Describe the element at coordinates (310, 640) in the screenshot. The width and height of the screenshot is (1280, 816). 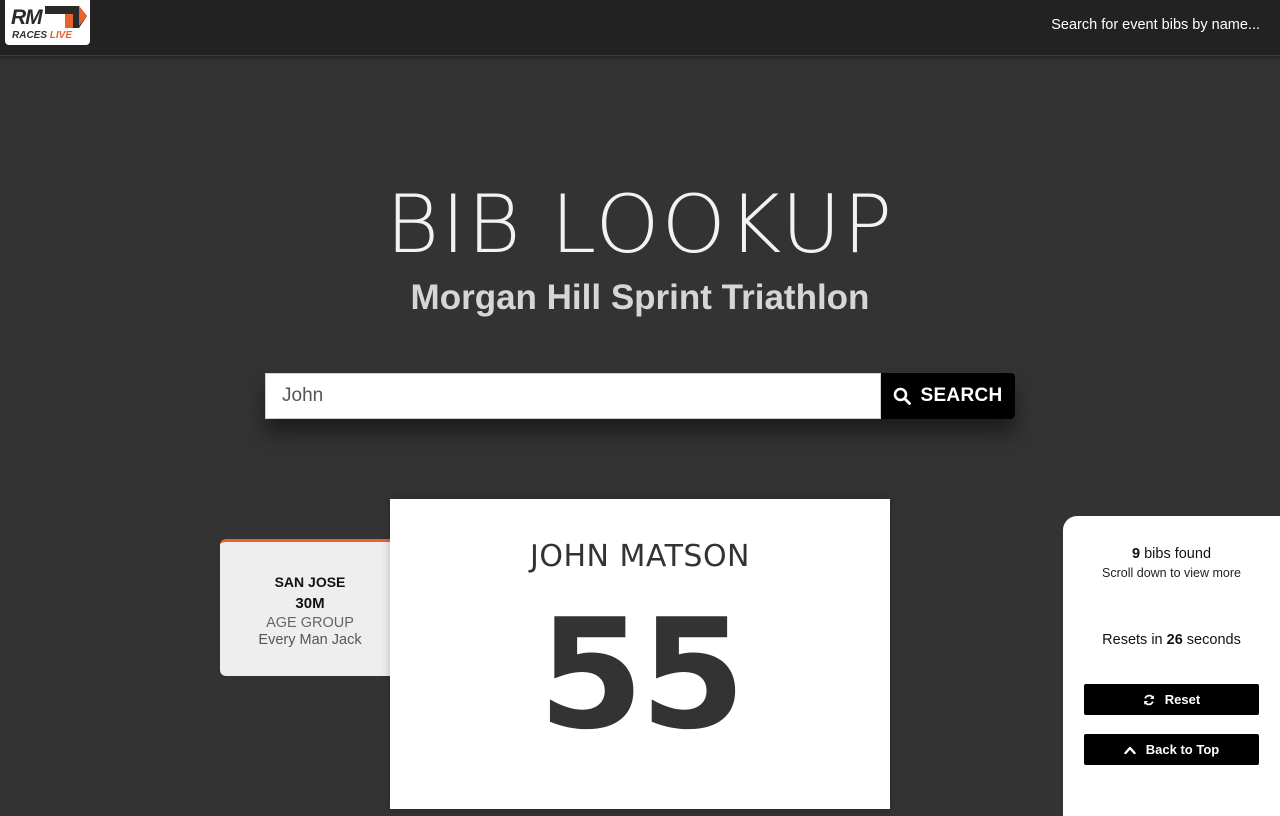
I see `runner-team: Every Man Jack` at that location.